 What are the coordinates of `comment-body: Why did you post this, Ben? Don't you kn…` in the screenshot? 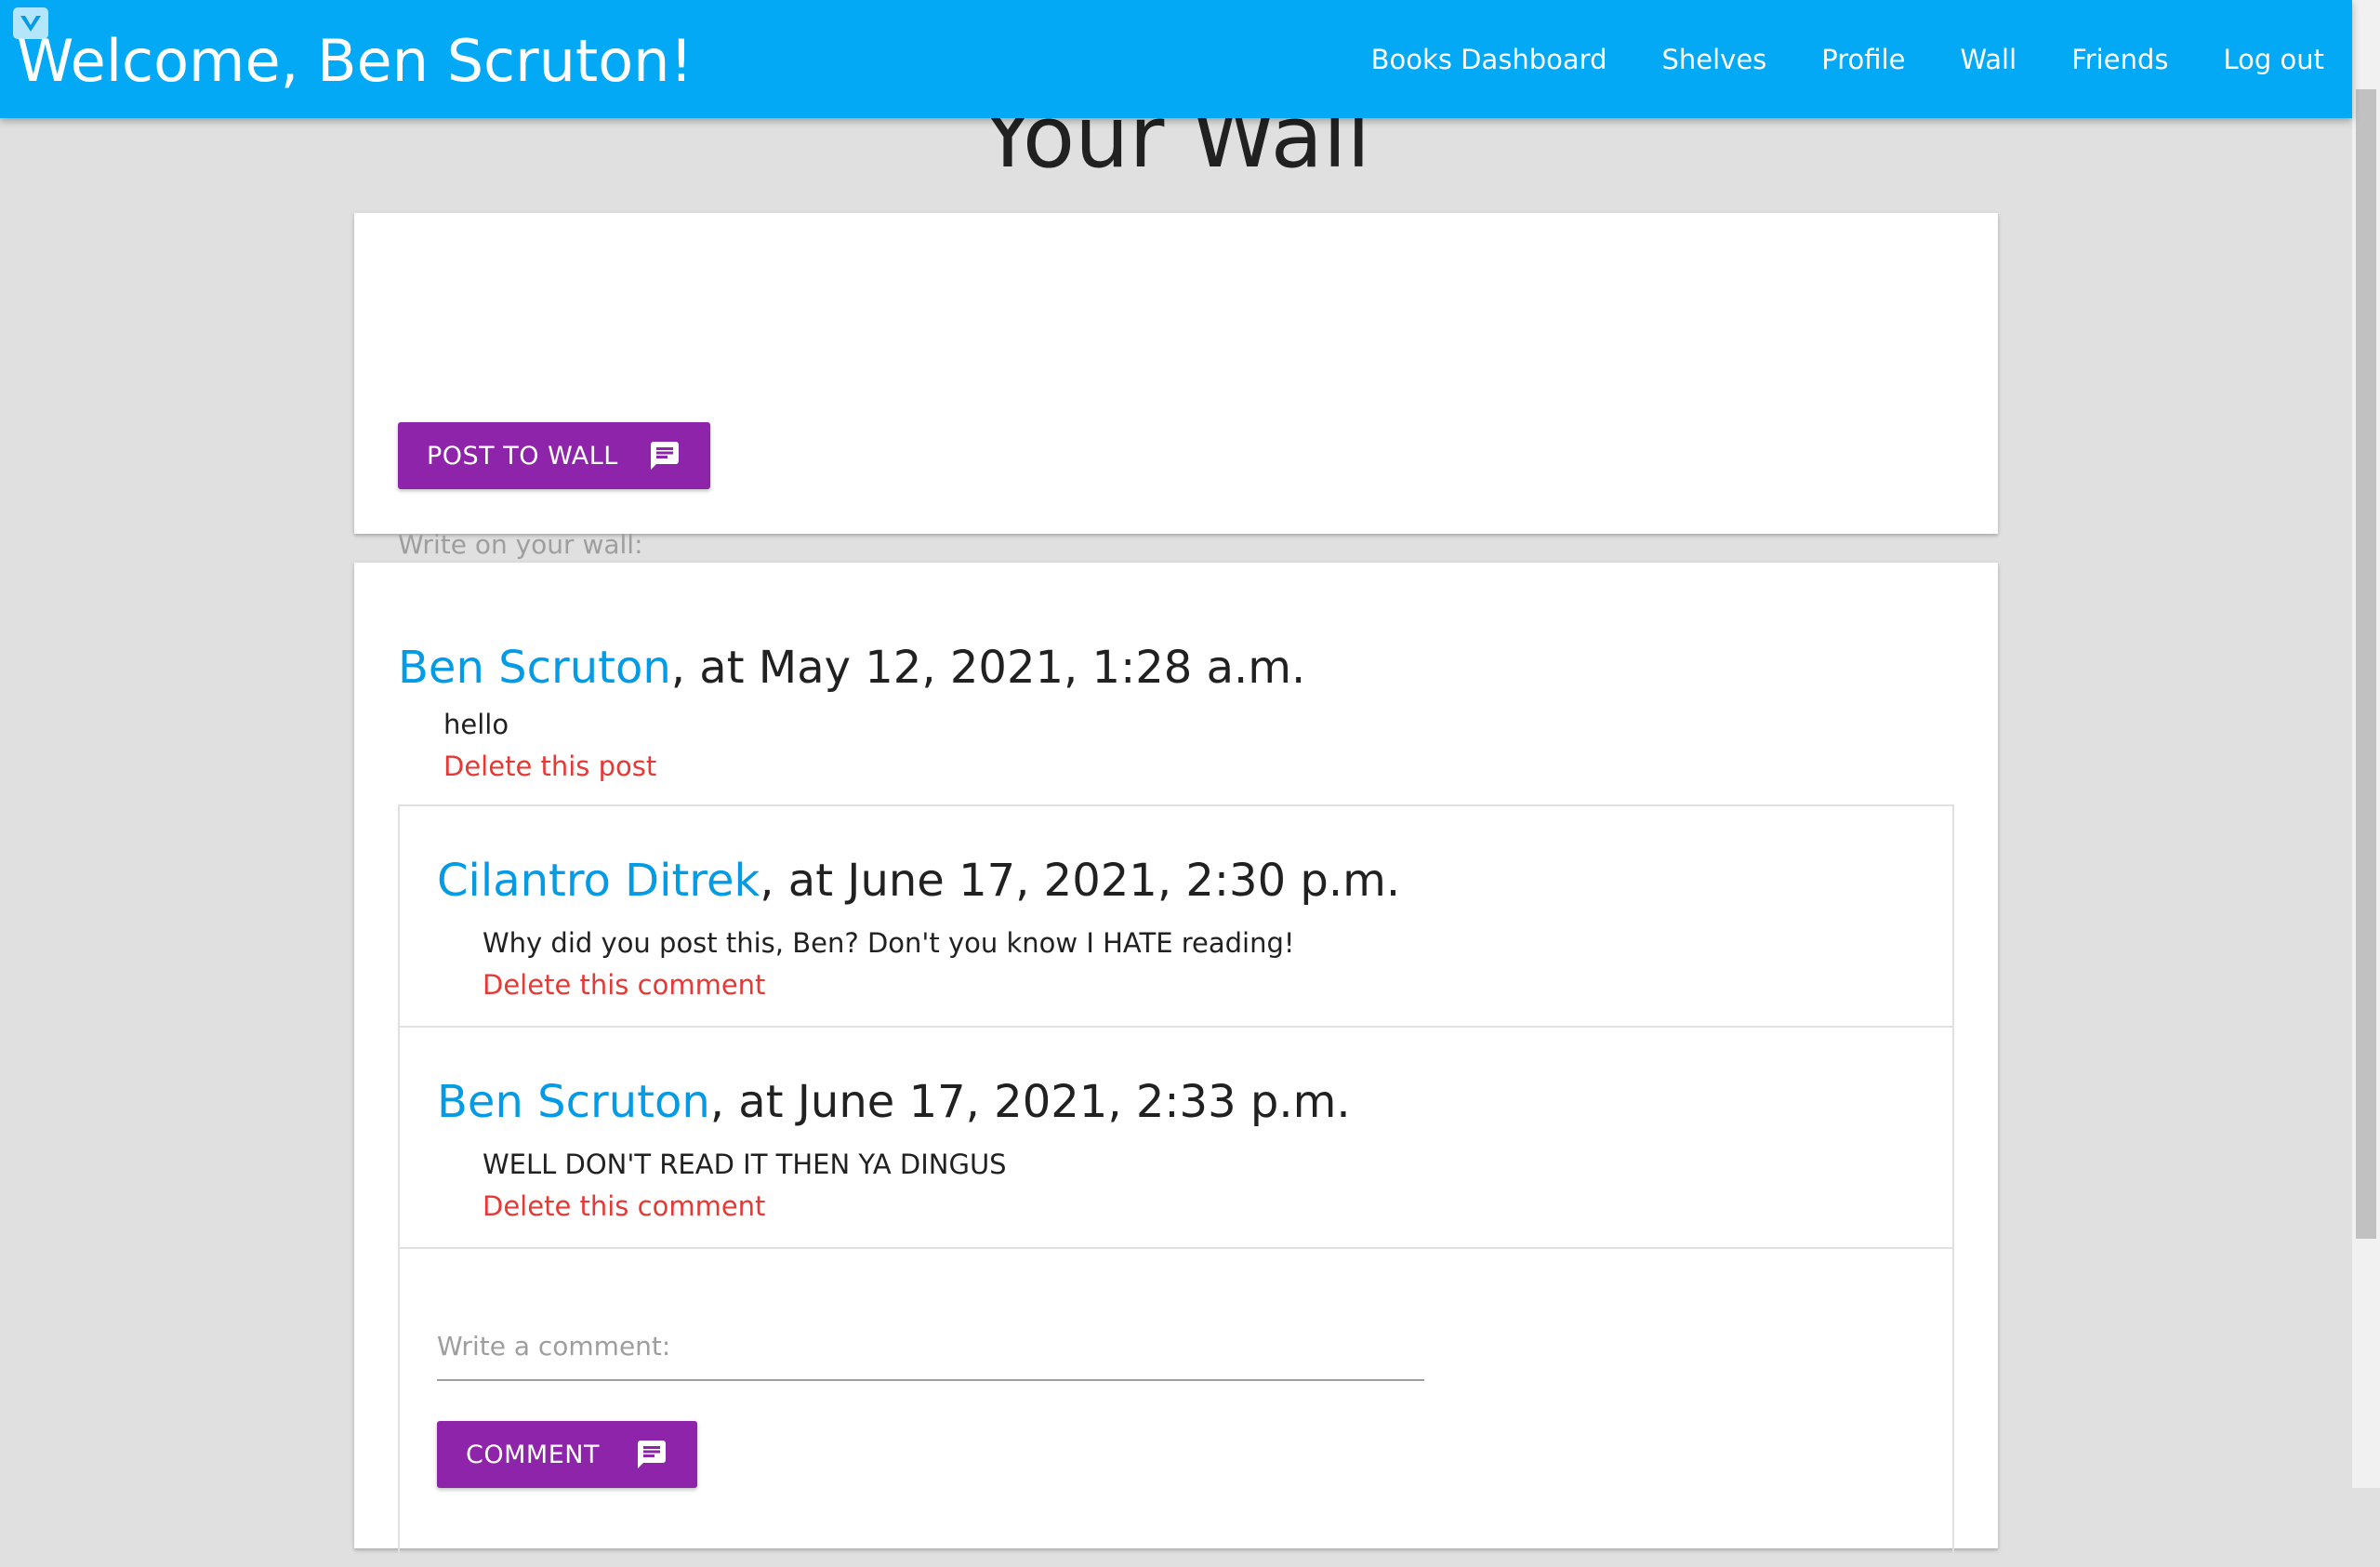 It's located at (889, 943).